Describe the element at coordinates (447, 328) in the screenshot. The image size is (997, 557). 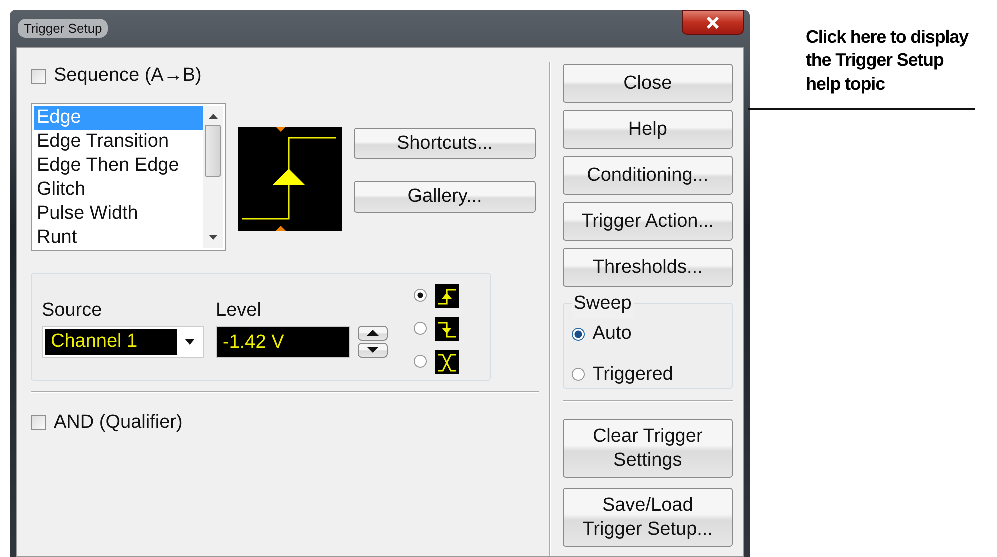
I see `falling-edge-icon` at that location.